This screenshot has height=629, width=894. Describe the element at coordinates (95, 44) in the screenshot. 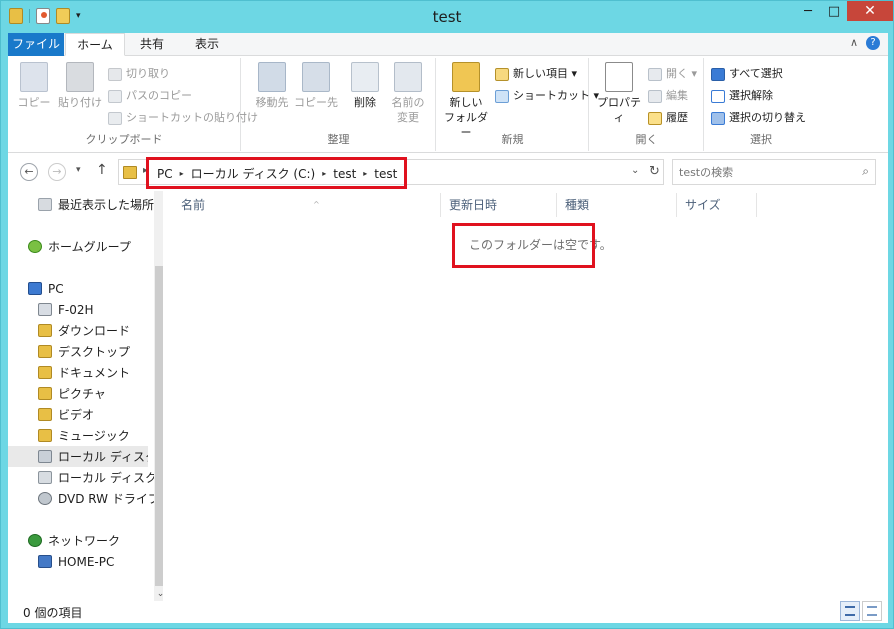

I see `tab-home: ホーム` at that location.